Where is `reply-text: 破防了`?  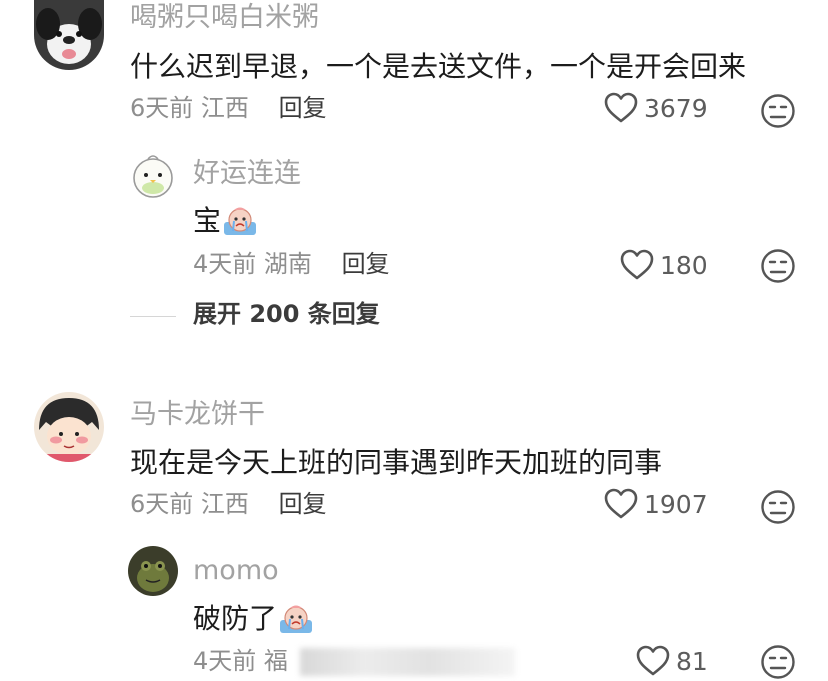
reply-text: 破防了 is located at coordinates (253, 619).